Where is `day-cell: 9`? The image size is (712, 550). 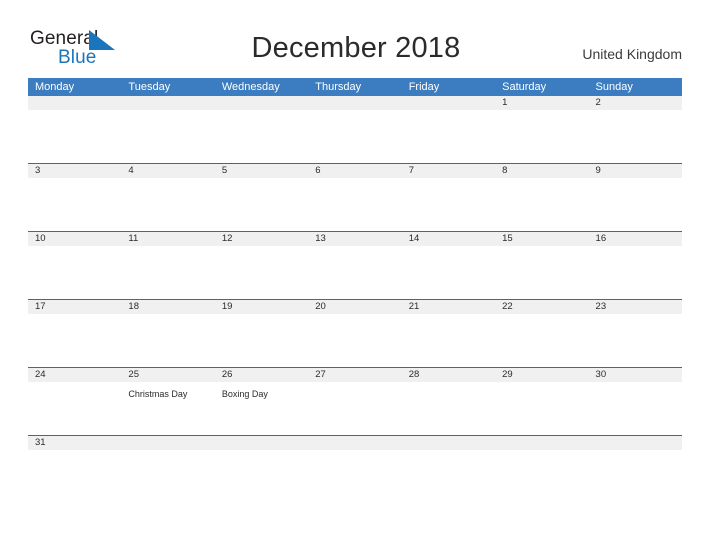 day-cell: 9 is located at coordinates (635, 171).